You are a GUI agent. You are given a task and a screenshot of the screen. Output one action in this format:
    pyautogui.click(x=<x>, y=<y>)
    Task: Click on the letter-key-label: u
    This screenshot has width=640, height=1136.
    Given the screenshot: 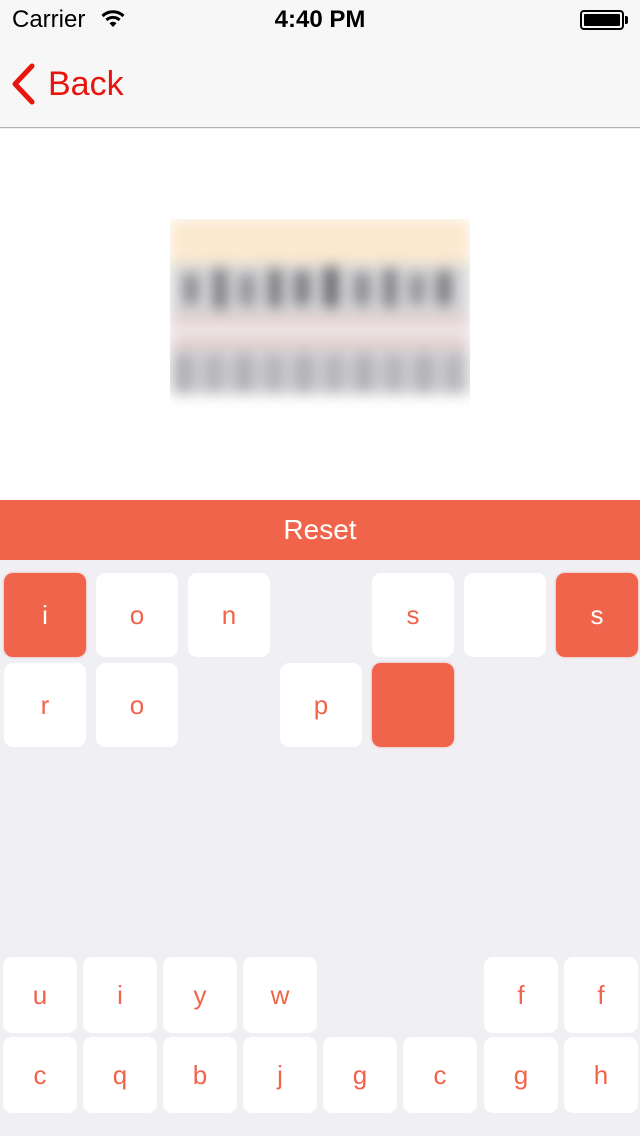 What is the action you would take?
    pyautogui.click(x=40, y=994)
    